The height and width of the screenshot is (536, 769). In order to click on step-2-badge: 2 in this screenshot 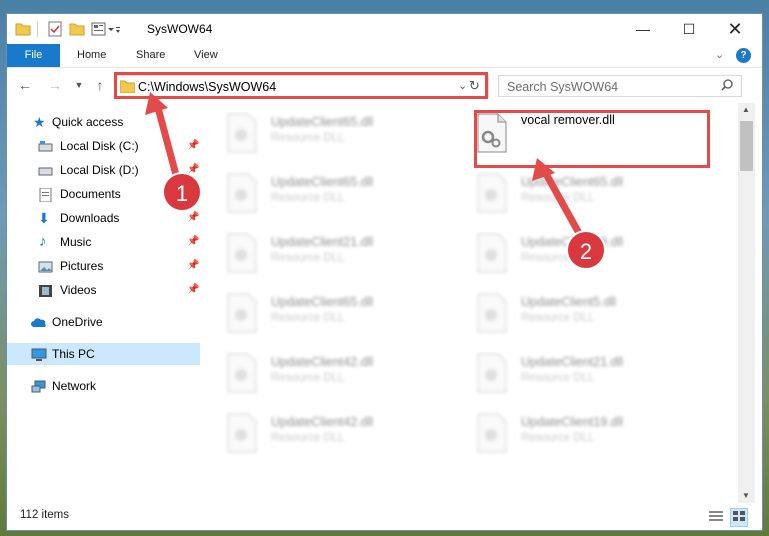, I will do `click(586, 250)`.